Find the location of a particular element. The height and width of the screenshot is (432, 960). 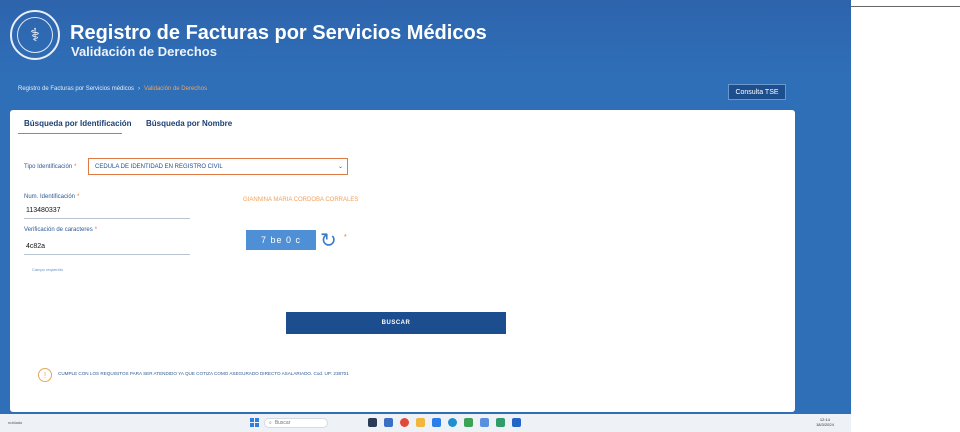

chevron-down-icon: ⌄ is located at coordinates (340, 167).